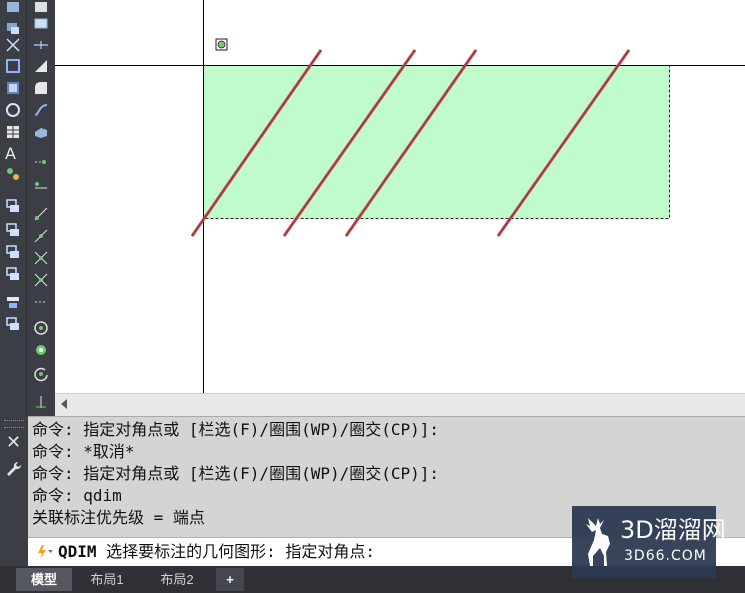  What do you see at coordinates (118, 517) in the screenshot?
I see `history-line: 关联标注优先级 = 端点` at bounding box center [118, 517].